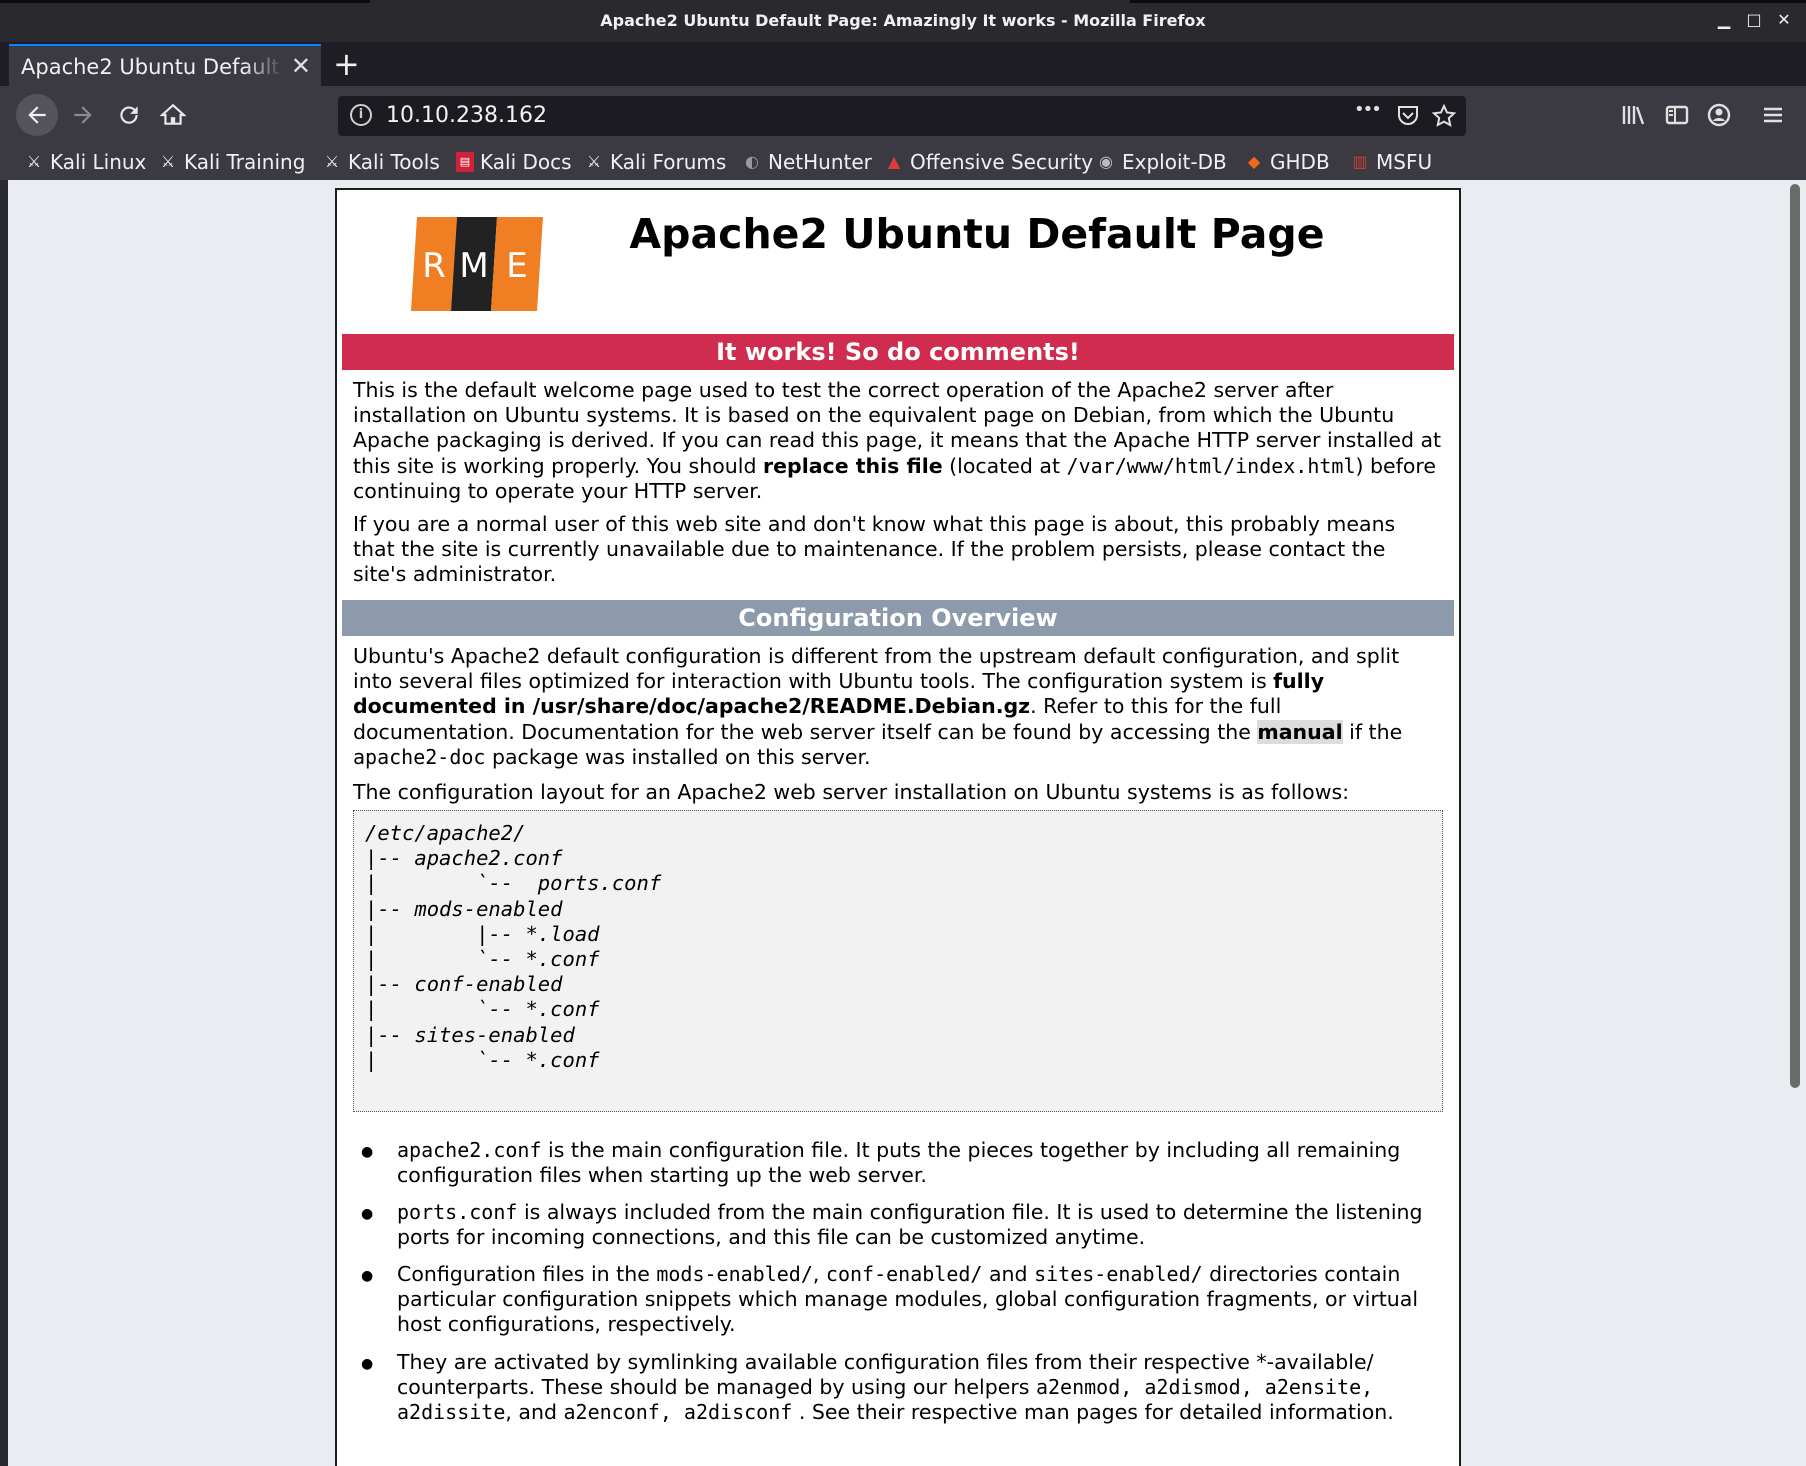  Describe the element at coordinates (898, 352) in the screenshot. I see `works-header: It works! So do comments!` at that location.